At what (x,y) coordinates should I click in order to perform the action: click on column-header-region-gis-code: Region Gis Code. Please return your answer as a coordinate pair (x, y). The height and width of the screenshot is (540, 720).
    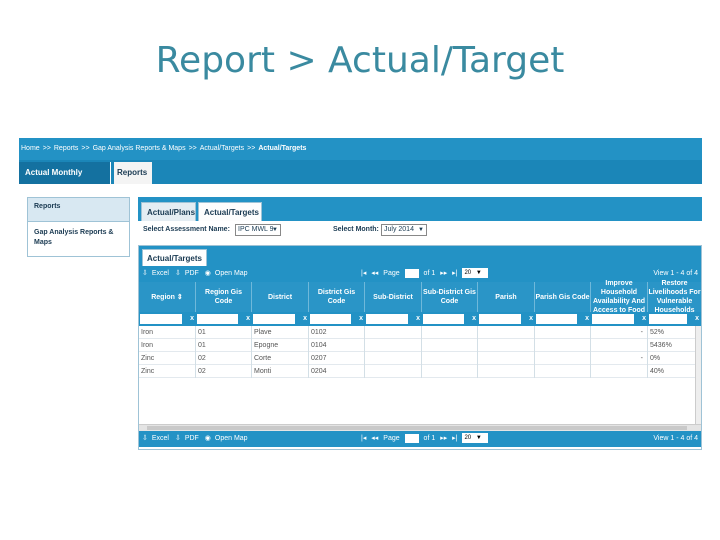
    Looking at the image, I should click on (224, 297).